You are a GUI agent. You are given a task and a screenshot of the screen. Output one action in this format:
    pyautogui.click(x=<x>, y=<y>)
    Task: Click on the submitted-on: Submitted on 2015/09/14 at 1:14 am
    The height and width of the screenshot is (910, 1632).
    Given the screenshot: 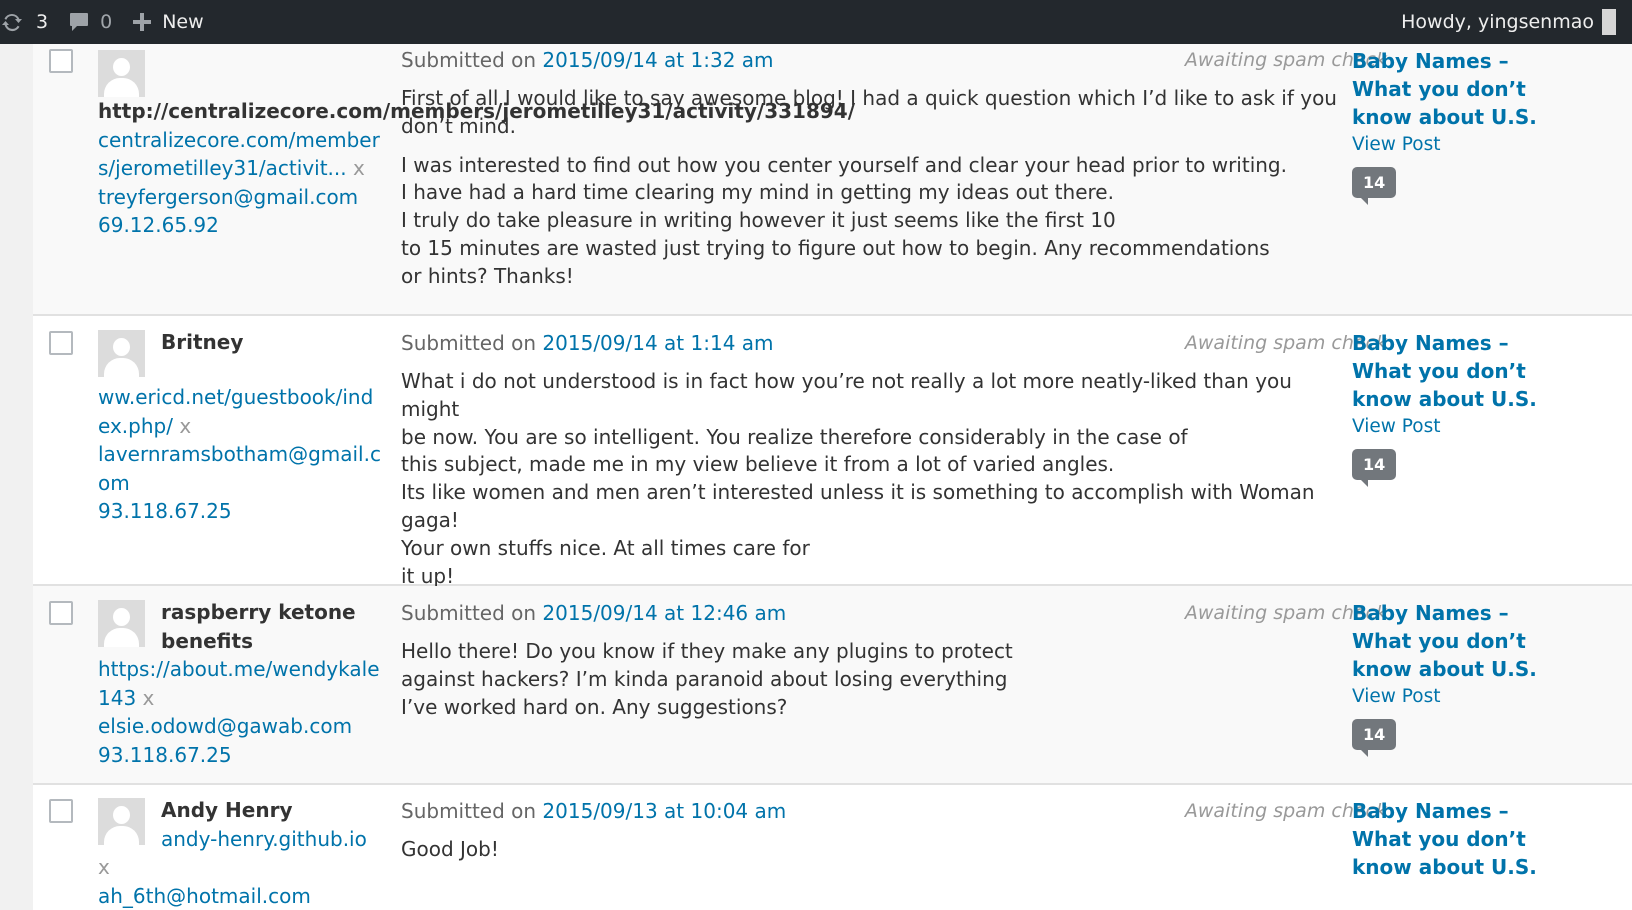 What is the action you would take?
    pyautogui.click(x=587, y=343)
    